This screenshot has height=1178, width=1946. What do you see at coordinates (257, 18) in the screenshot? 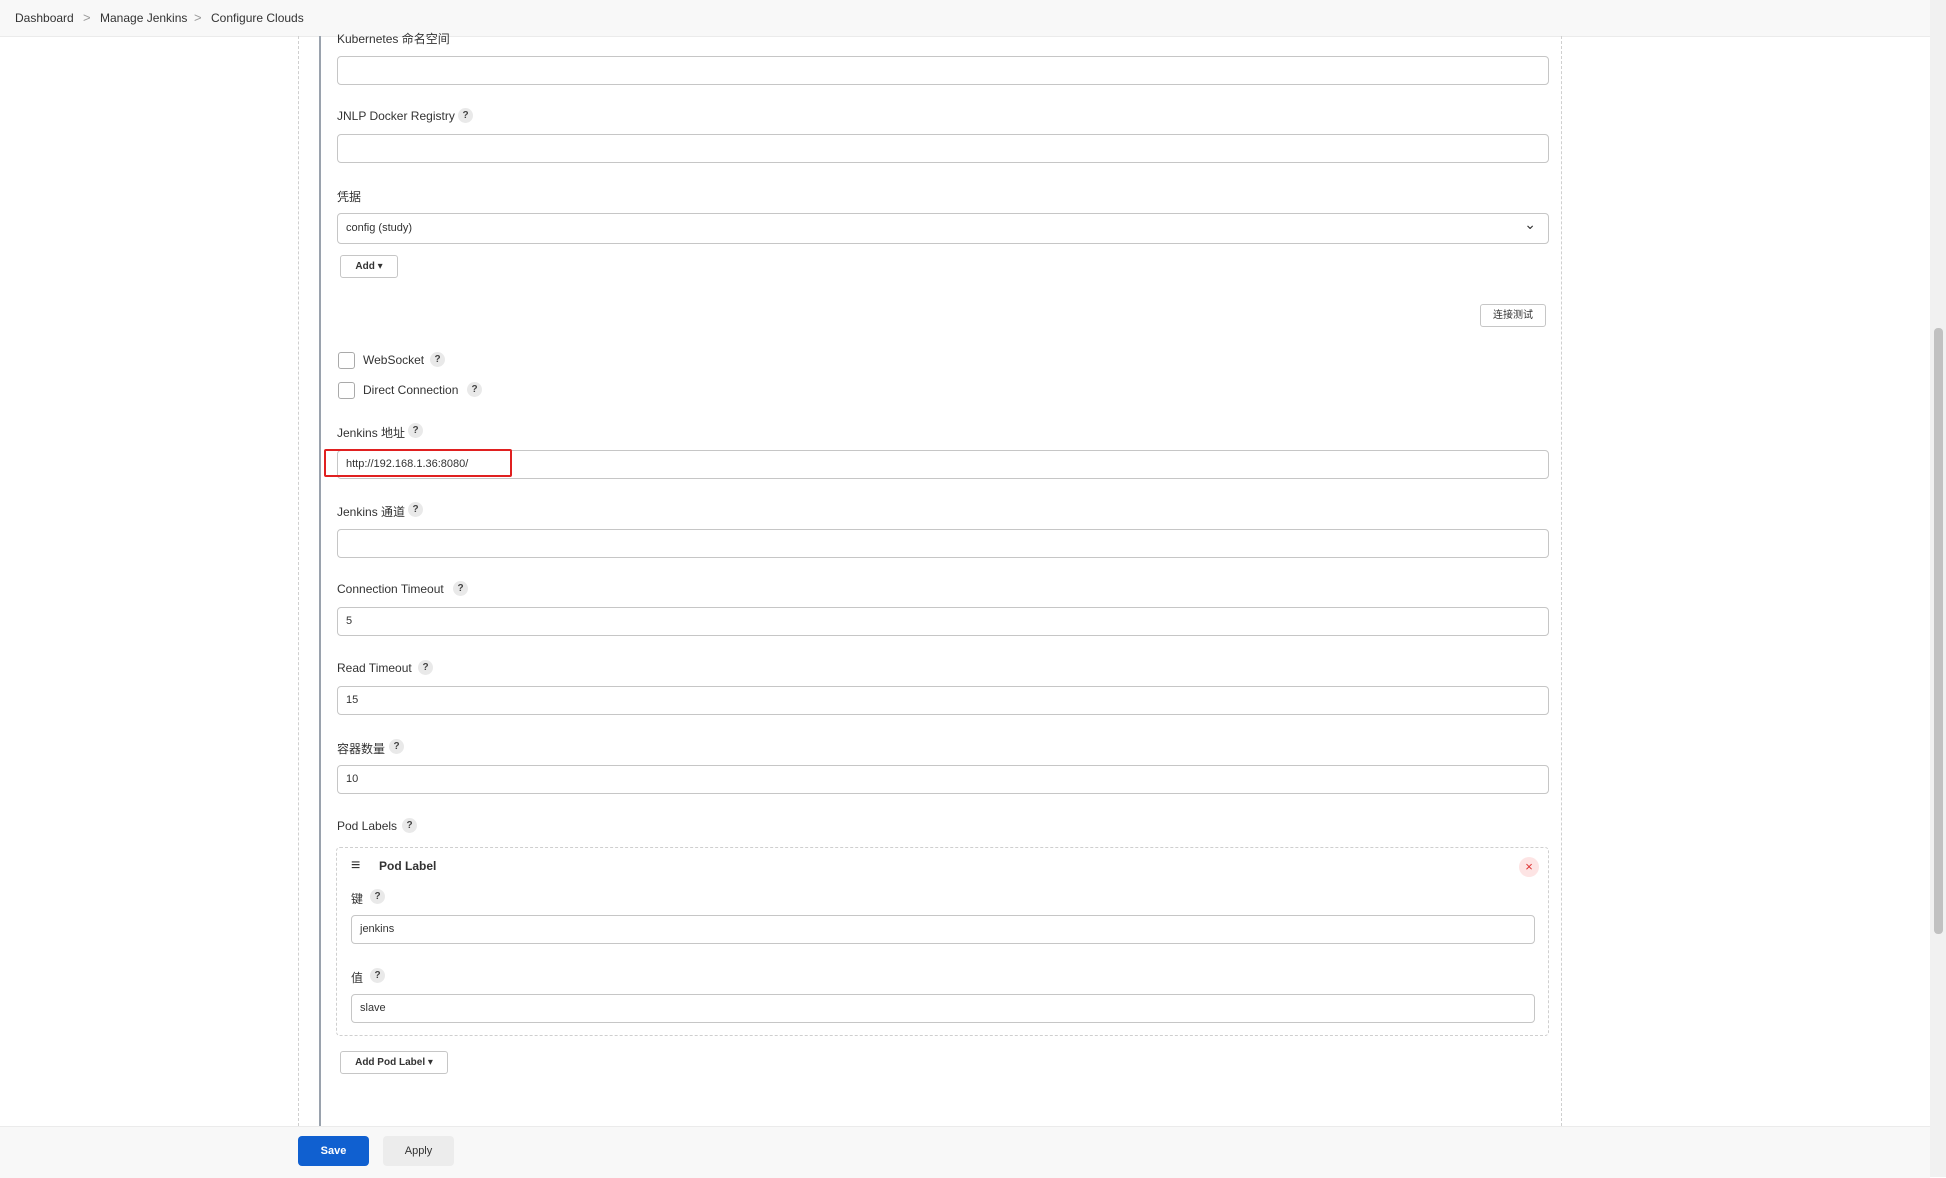
I see `breadcrumb-configure-clouds: Configure Clouds` at bounding box center [257, 18].